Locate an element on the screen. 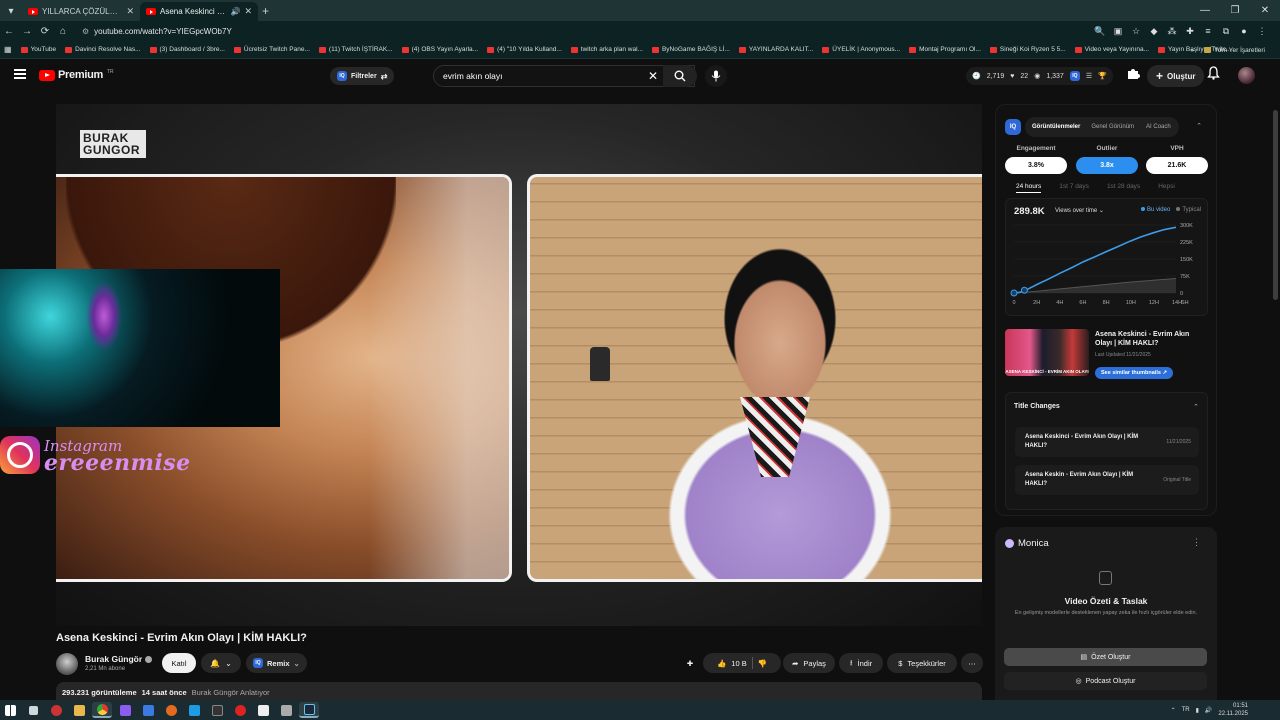 The height and width of the screenshot is (720, 1280). extension-grid-icon: ⁂ is located at coordinates (1172, 31).